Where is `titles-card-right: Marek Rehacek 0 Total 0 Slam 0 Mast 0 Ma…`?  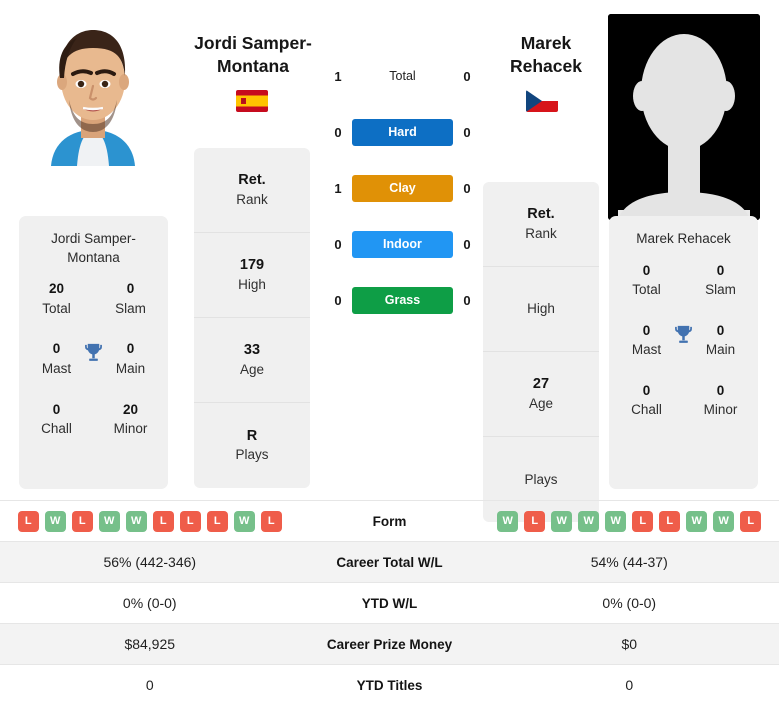 titles-card-right: Marek Rehacek 0 Total 0 Slam 0 Mast 0 Ma… is located at coordinates (683, 352).